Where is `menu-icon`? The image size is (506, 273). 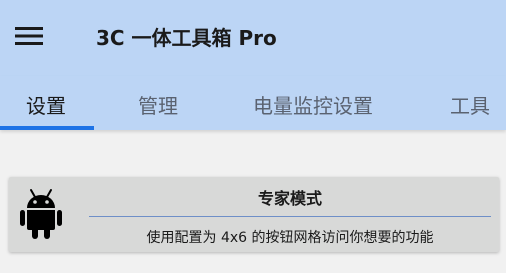 menu-icon is located at coordinates (29, 36).